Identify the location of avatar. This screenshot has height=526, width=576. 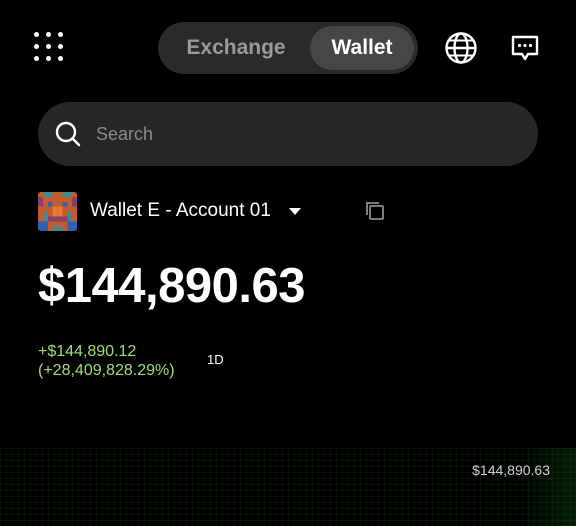
(57, 211).